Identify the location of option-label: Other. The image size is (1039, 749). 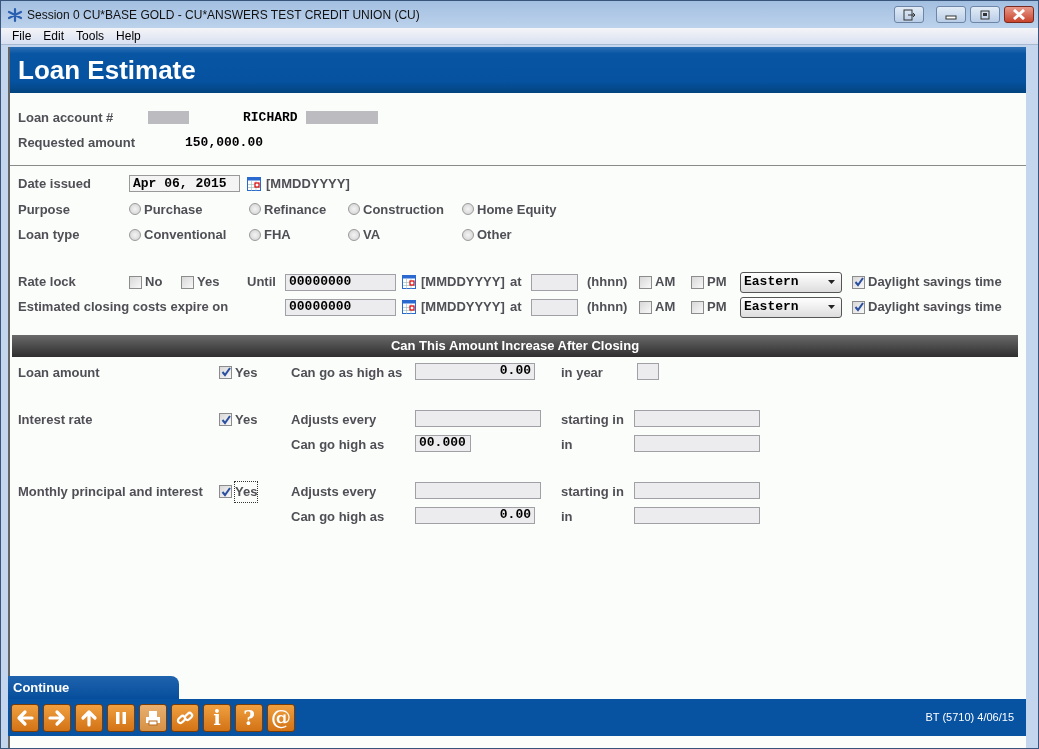
(494, 235).